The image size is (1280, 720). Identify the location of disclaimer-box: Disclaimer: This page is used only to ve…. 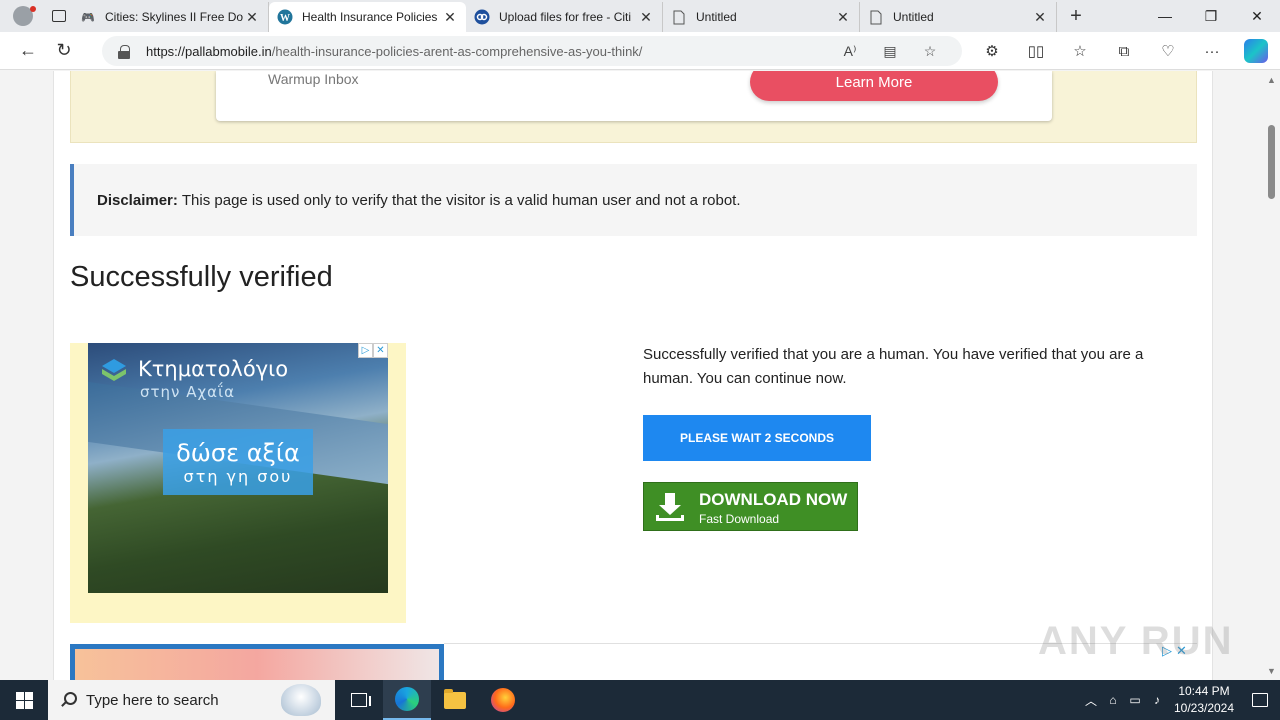
(633, 200).